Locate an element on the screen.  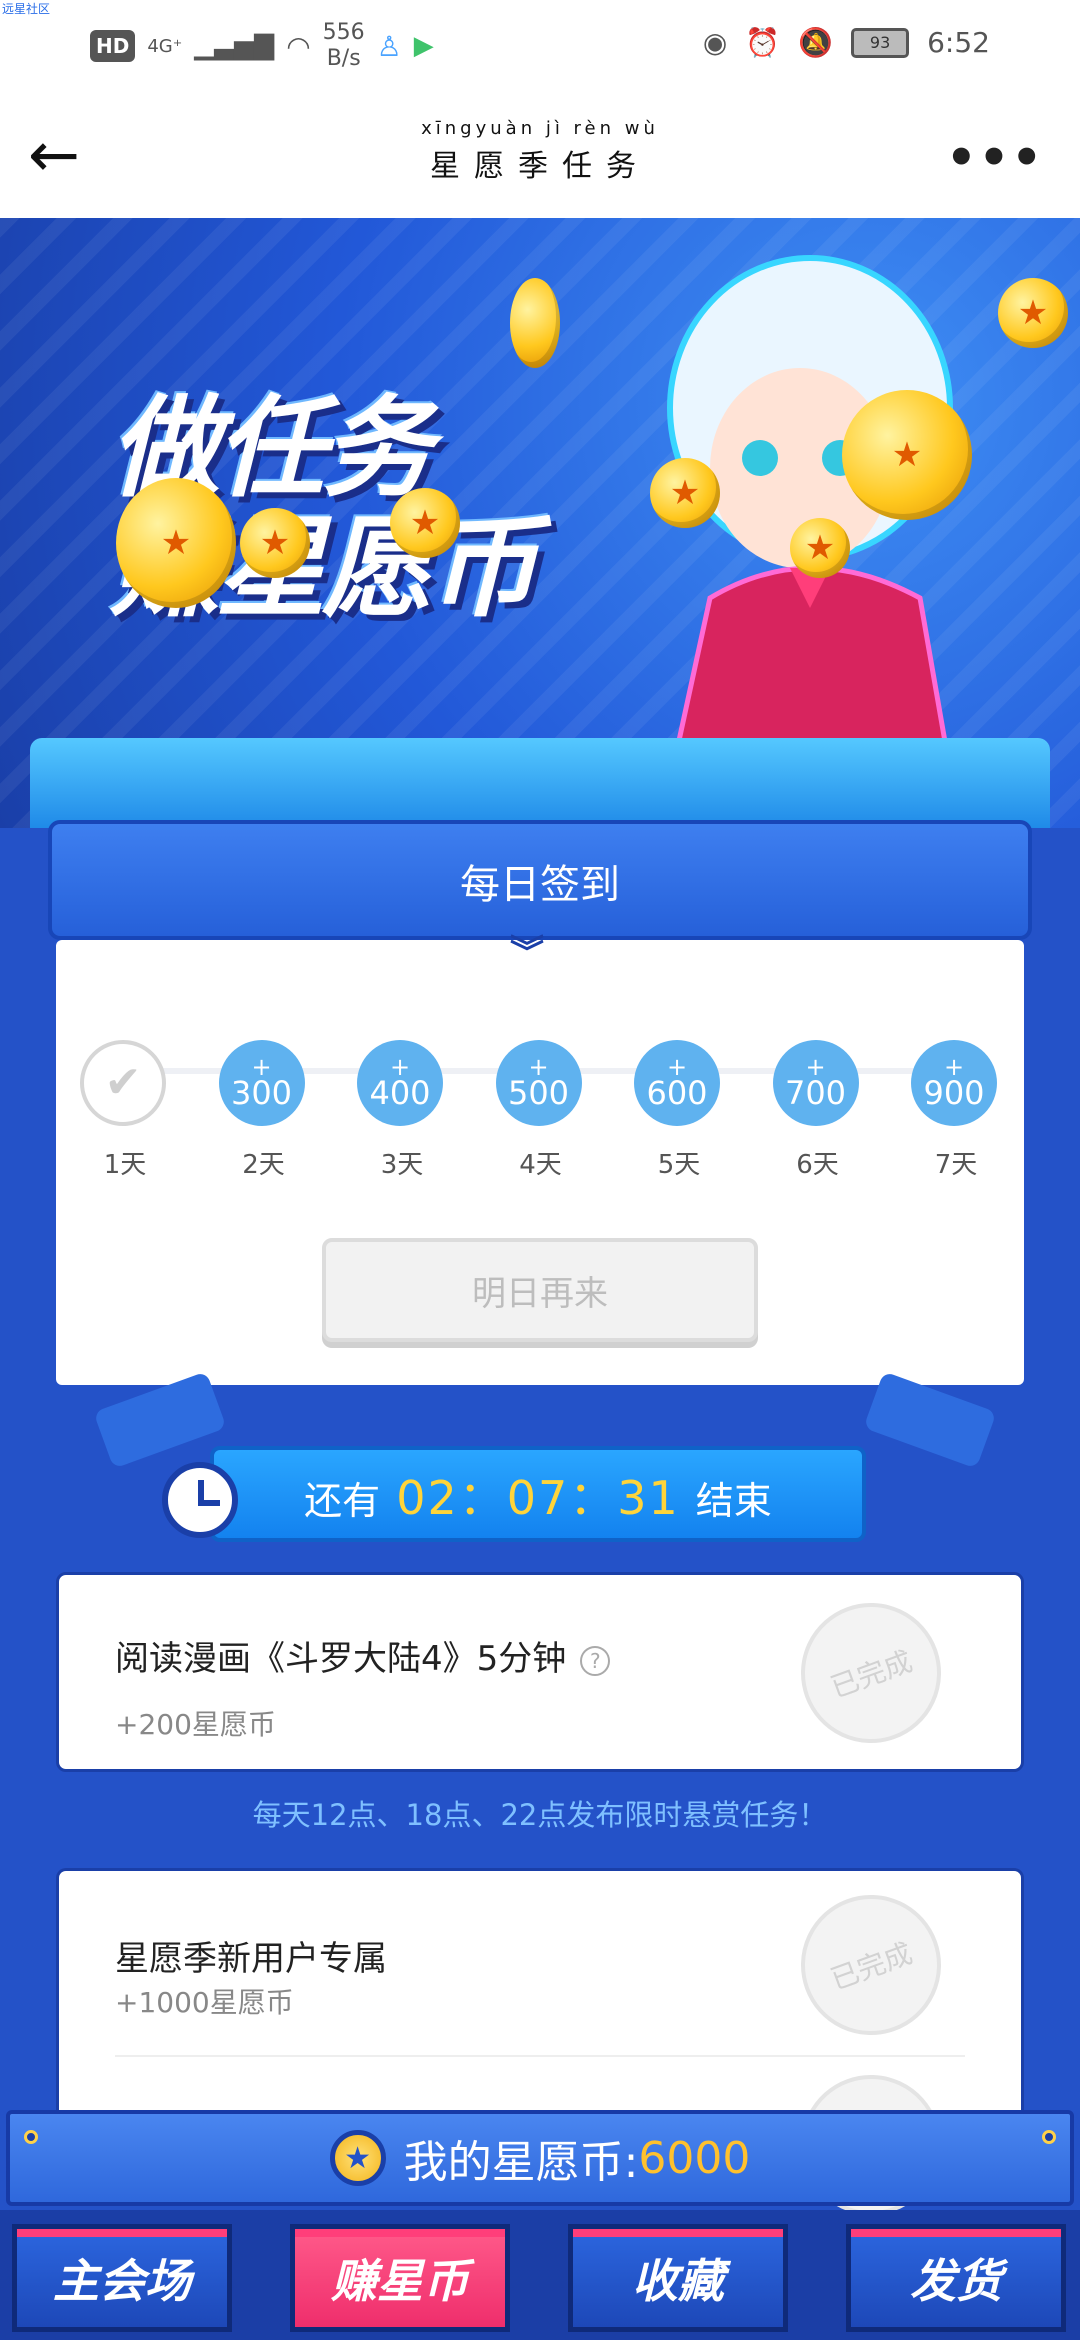
day-reward-circle: +600 is located at coordinates (677, 1083).